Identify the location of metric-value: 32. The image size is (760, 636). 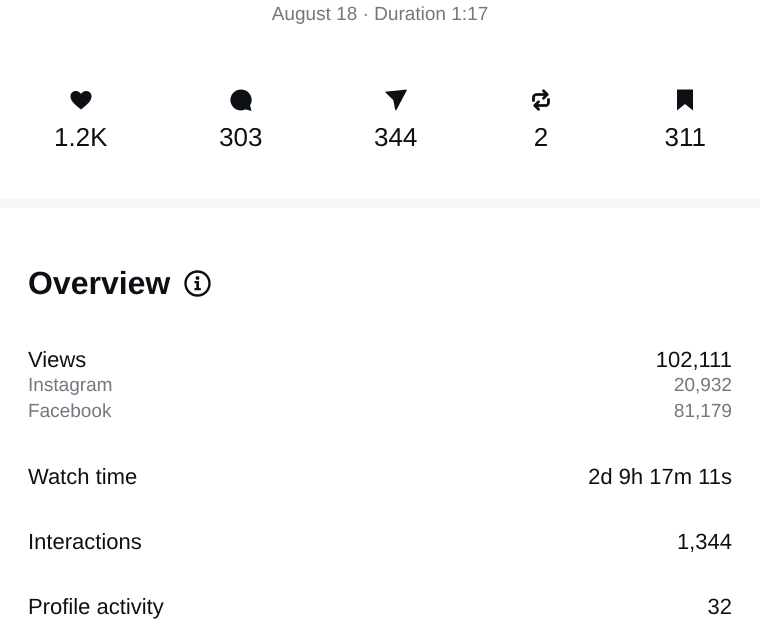
(720, 607).